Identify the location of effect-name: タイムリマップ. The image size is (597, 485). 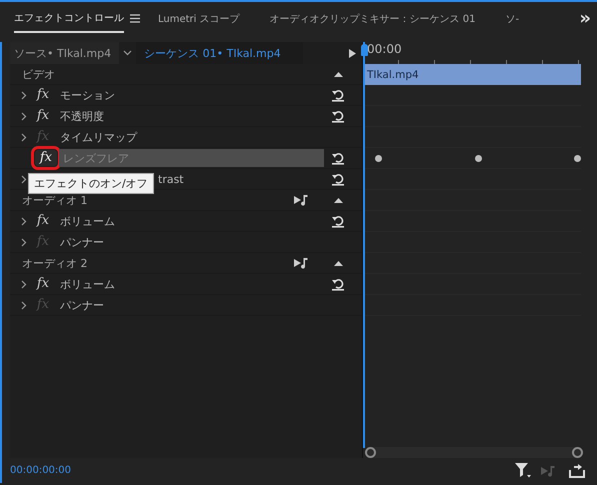
(98, 137).